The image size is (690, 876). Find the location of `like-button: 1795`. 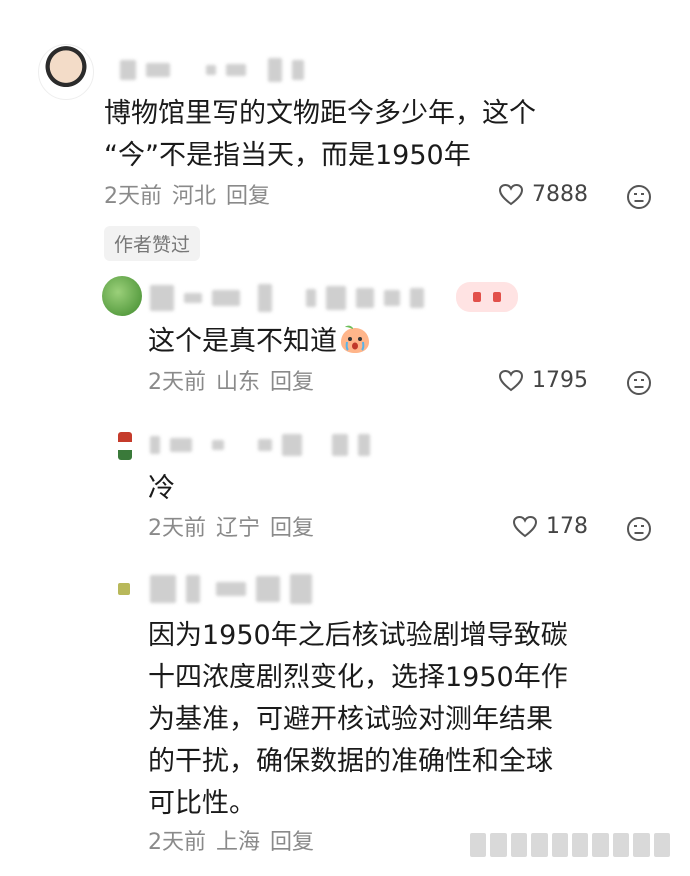

like-button: 1795 is located at coordinates (543, 380).